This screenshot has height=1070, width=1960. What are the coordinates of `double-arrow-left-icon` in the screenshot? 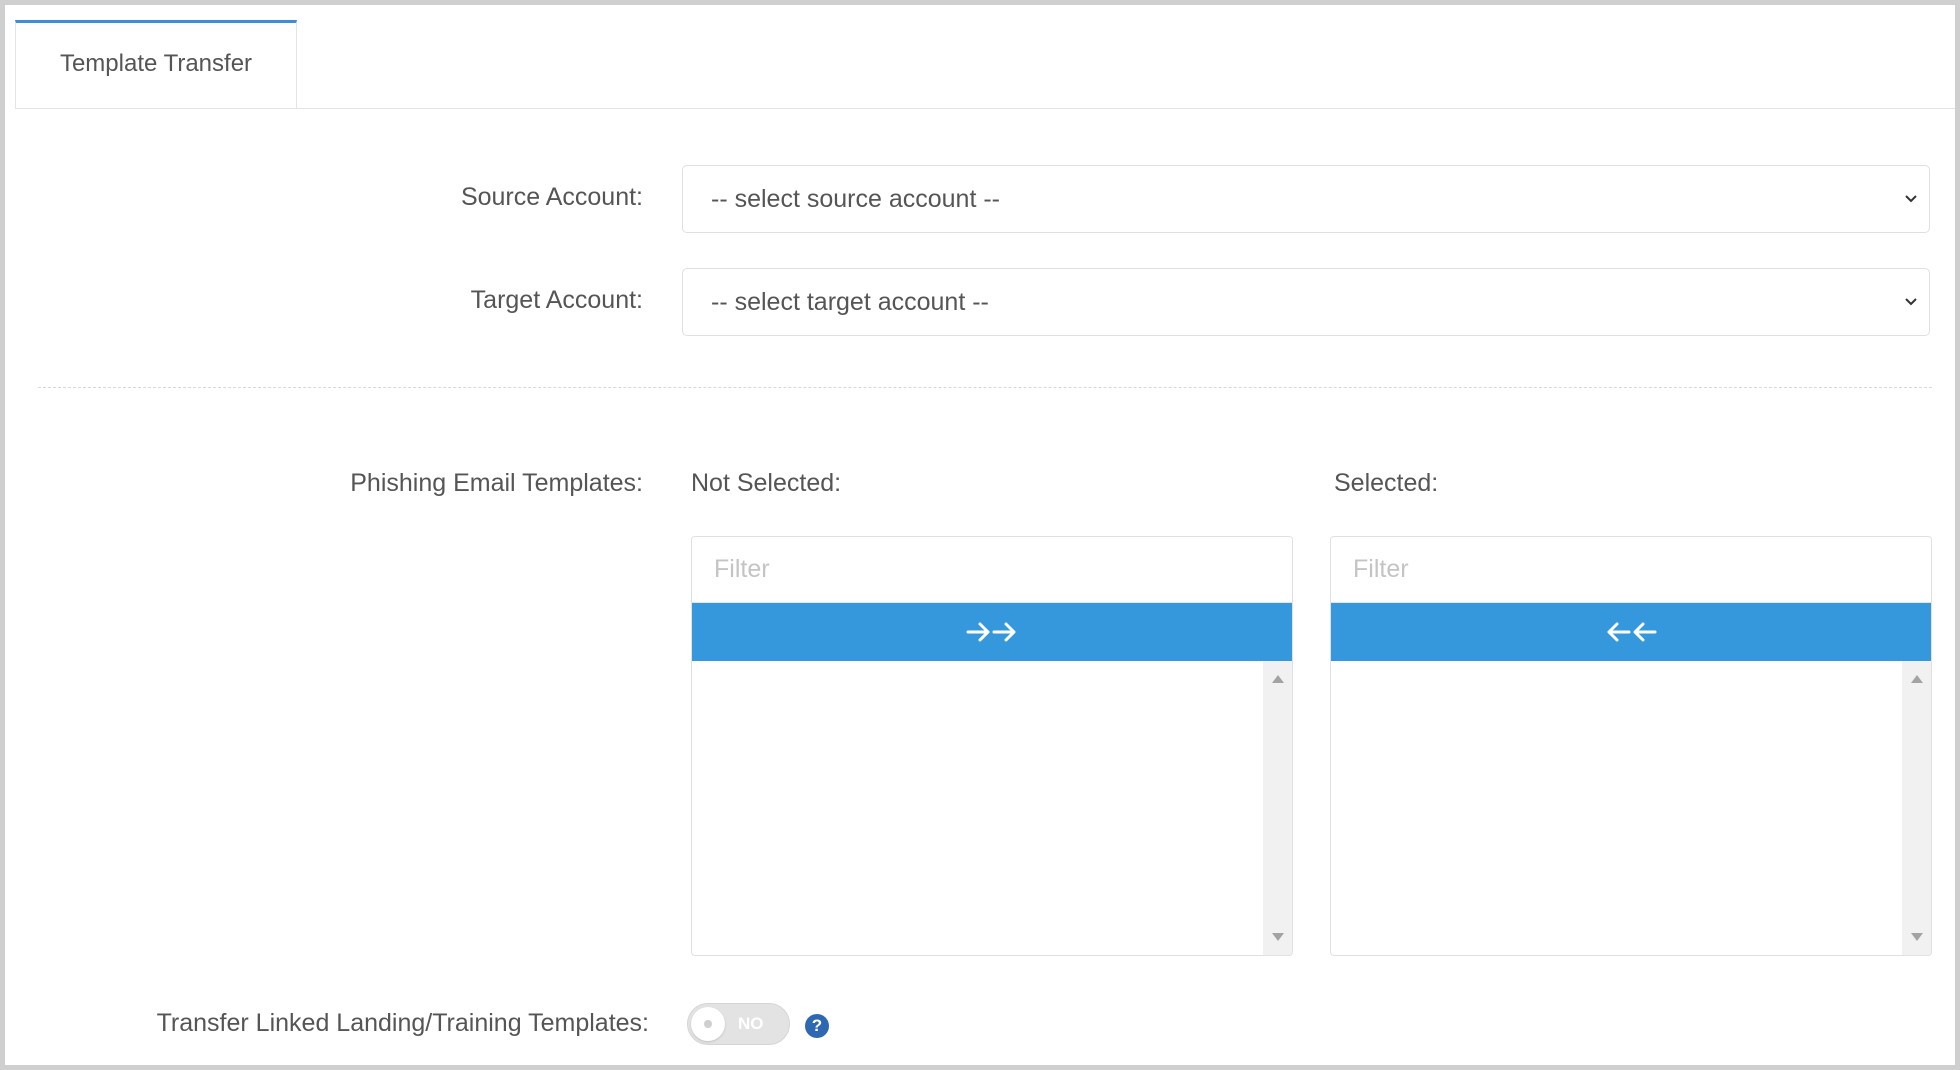 It's located at (1632, 632).